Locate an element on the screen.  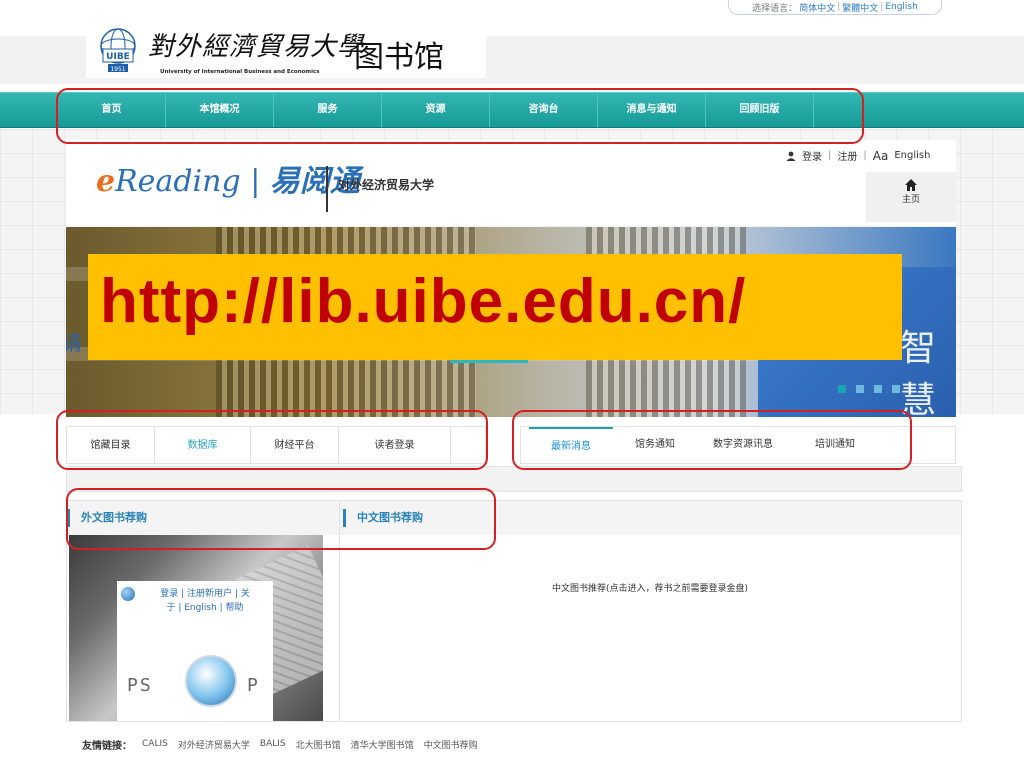
tab-databases: 数据库 is located at coordinates (203, 446).